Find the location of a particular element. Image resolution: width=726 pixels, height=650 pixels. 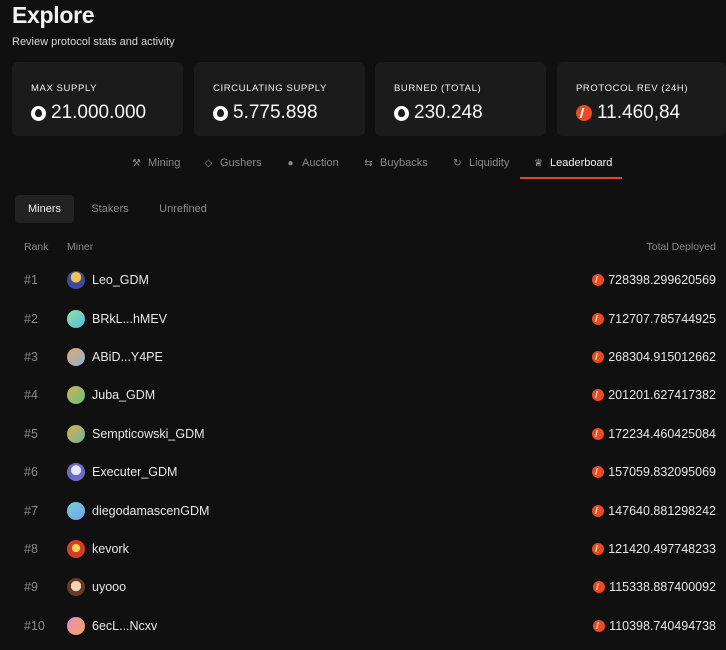

column-header-miner: Miner is located at coordinates (80, 247).